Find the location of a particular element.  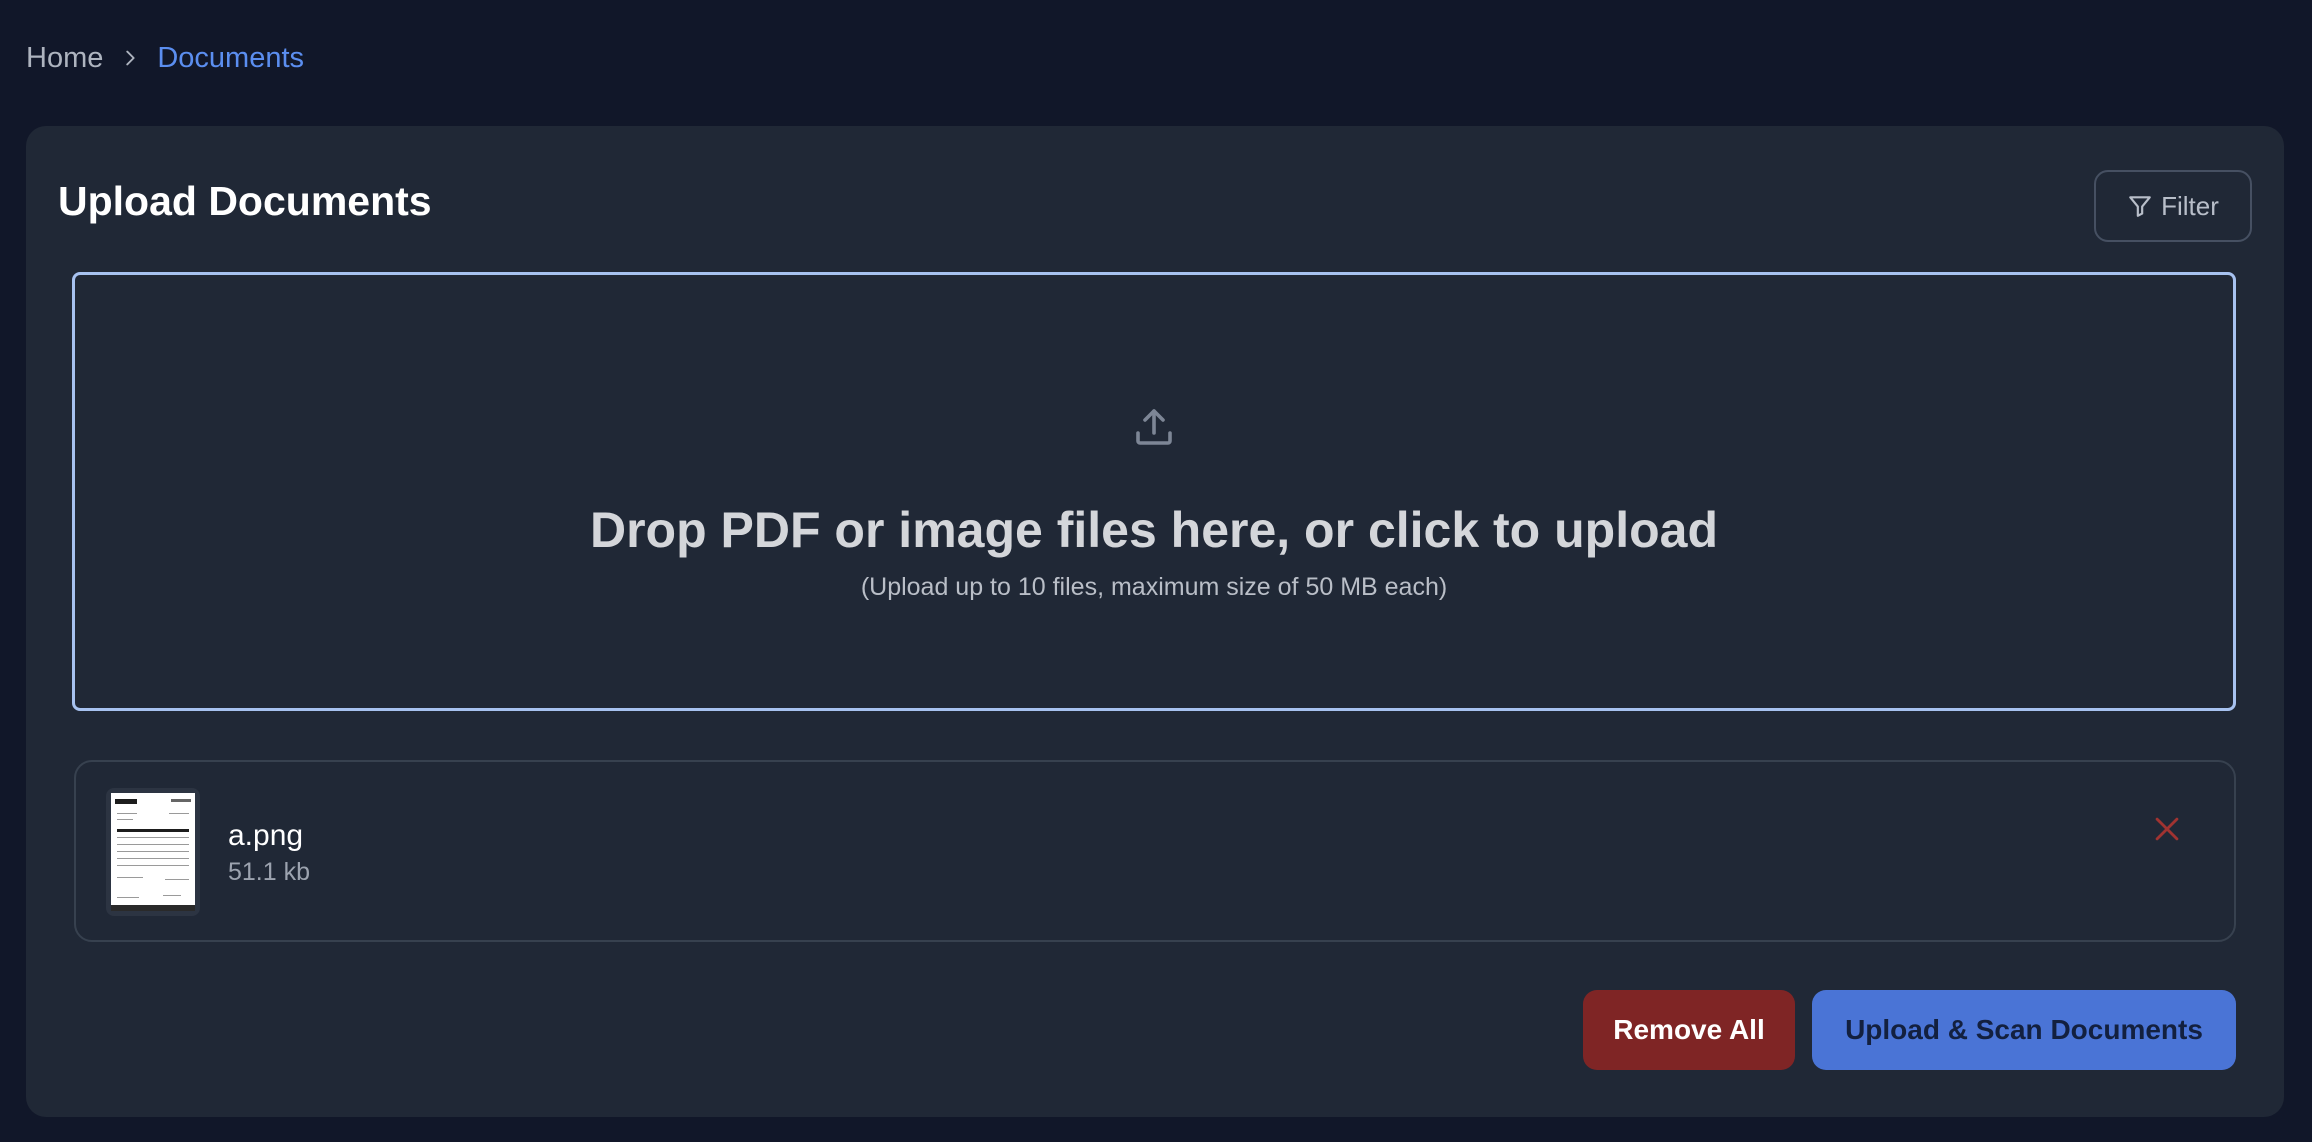

remove-file-button is located at coordinates (2167, 829).